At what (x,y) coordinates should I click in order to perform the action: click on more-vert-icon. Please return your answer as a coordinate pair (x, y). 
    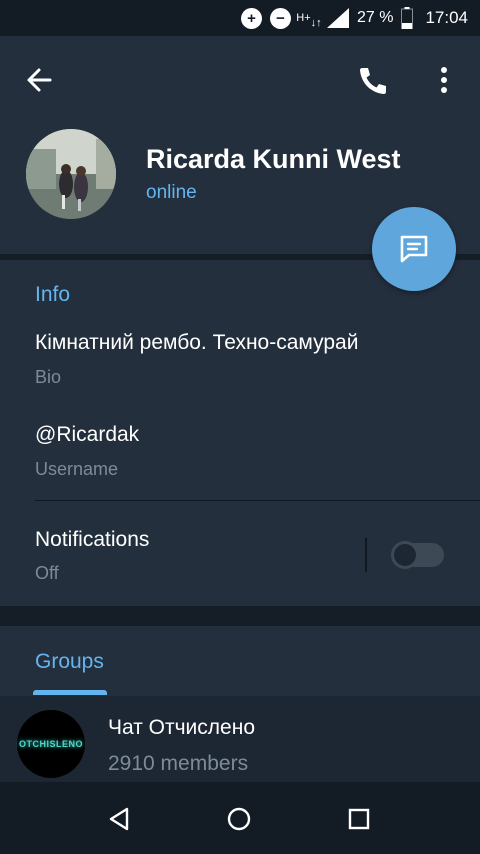
    Looking at the image, I should click on (444, 80).